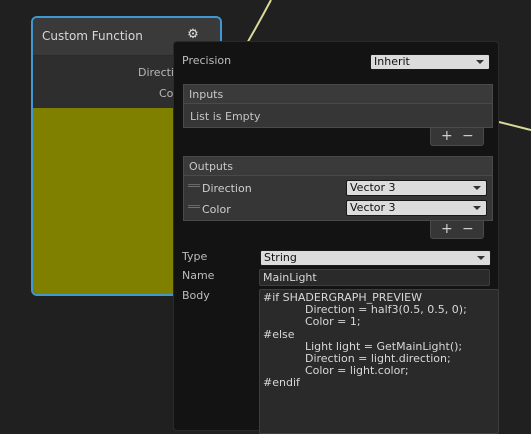 The height and width of the screenshot is (434, 531). I want to click on outputs-add-button: +, so click(447, 229).